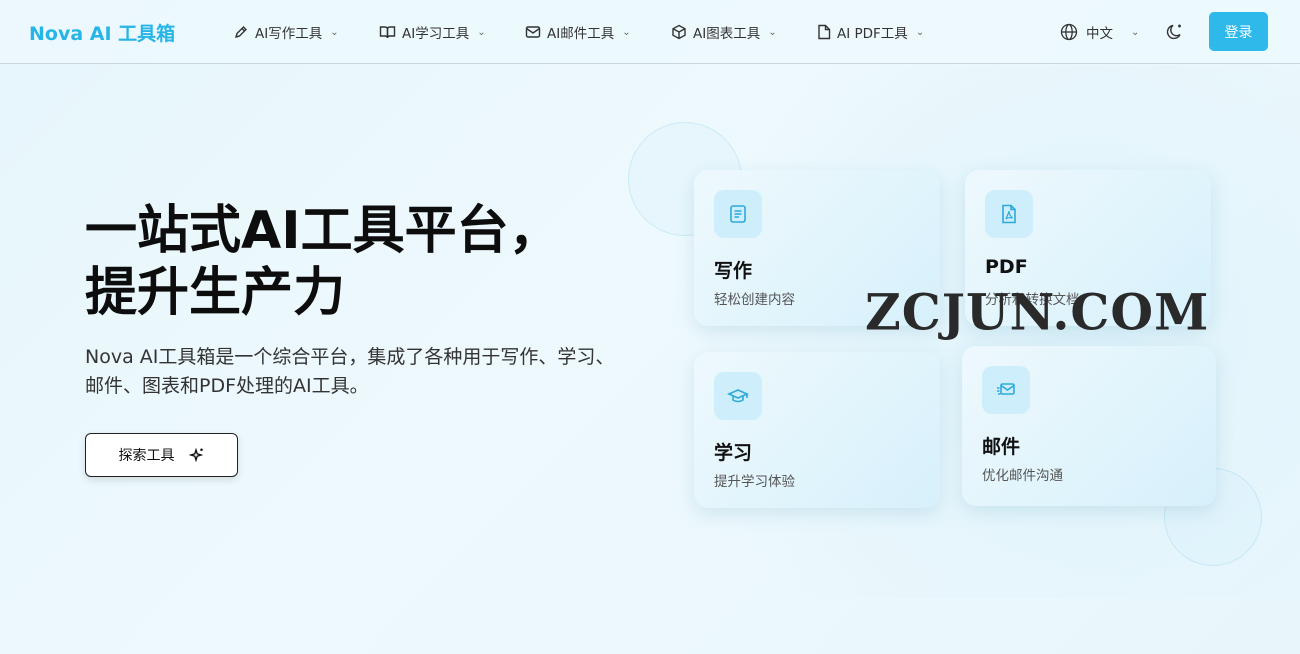 The width and height of the screenshot is (1300, 654). I want to click on language-selector: 中文 ⌄, so click(1099, 32).